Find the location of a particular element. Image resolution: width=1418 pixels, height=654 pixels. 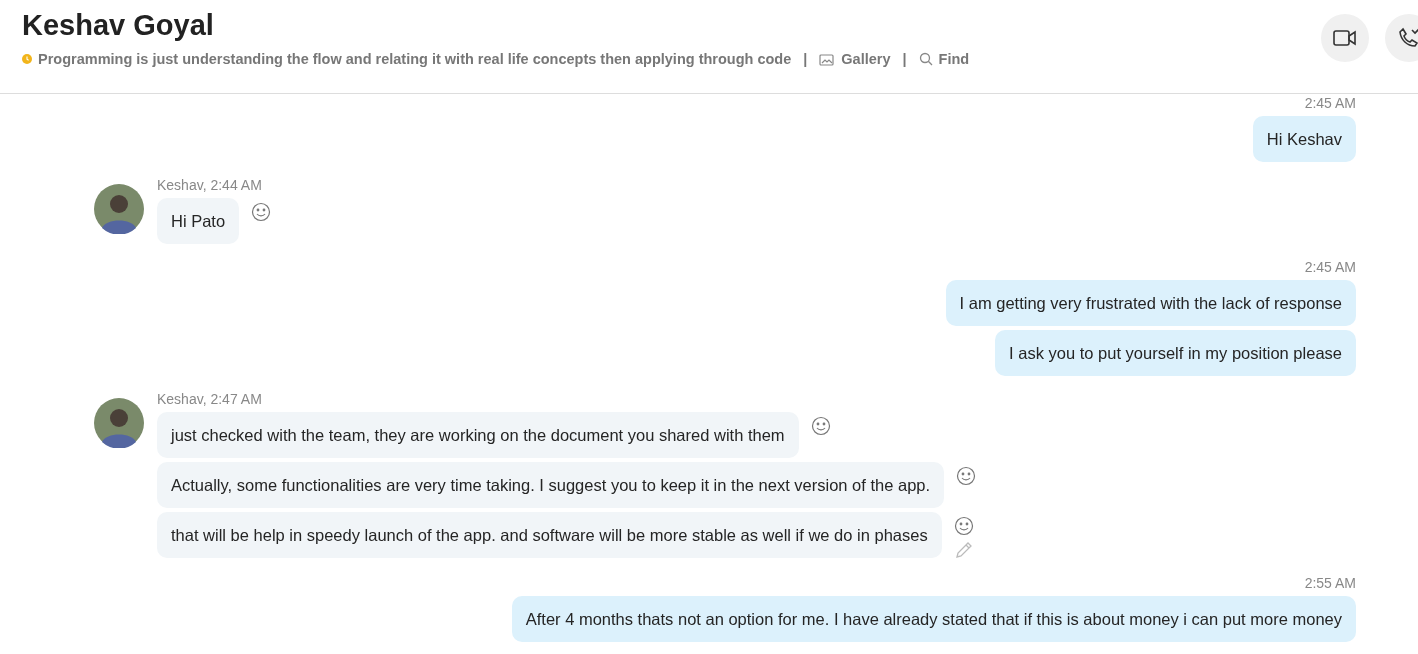

video-camera-icon is located at coordinates (1345, 38).